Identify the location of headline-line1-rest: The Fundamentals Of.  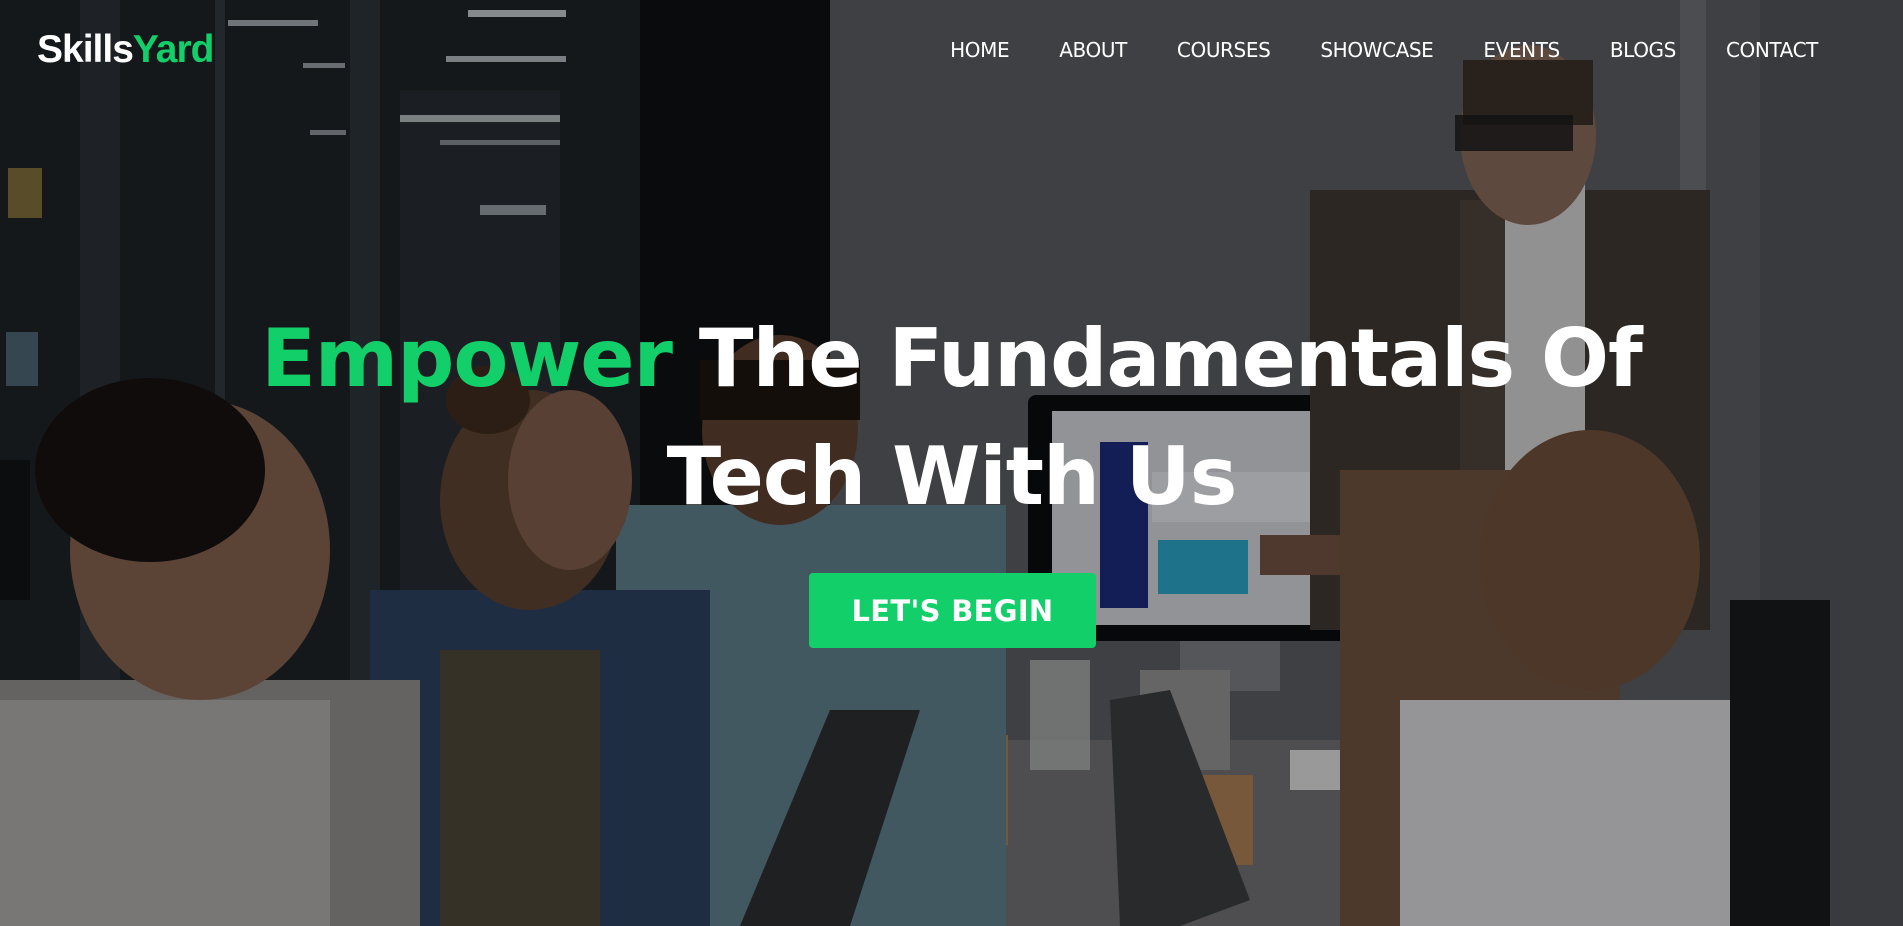
(1157, 358).